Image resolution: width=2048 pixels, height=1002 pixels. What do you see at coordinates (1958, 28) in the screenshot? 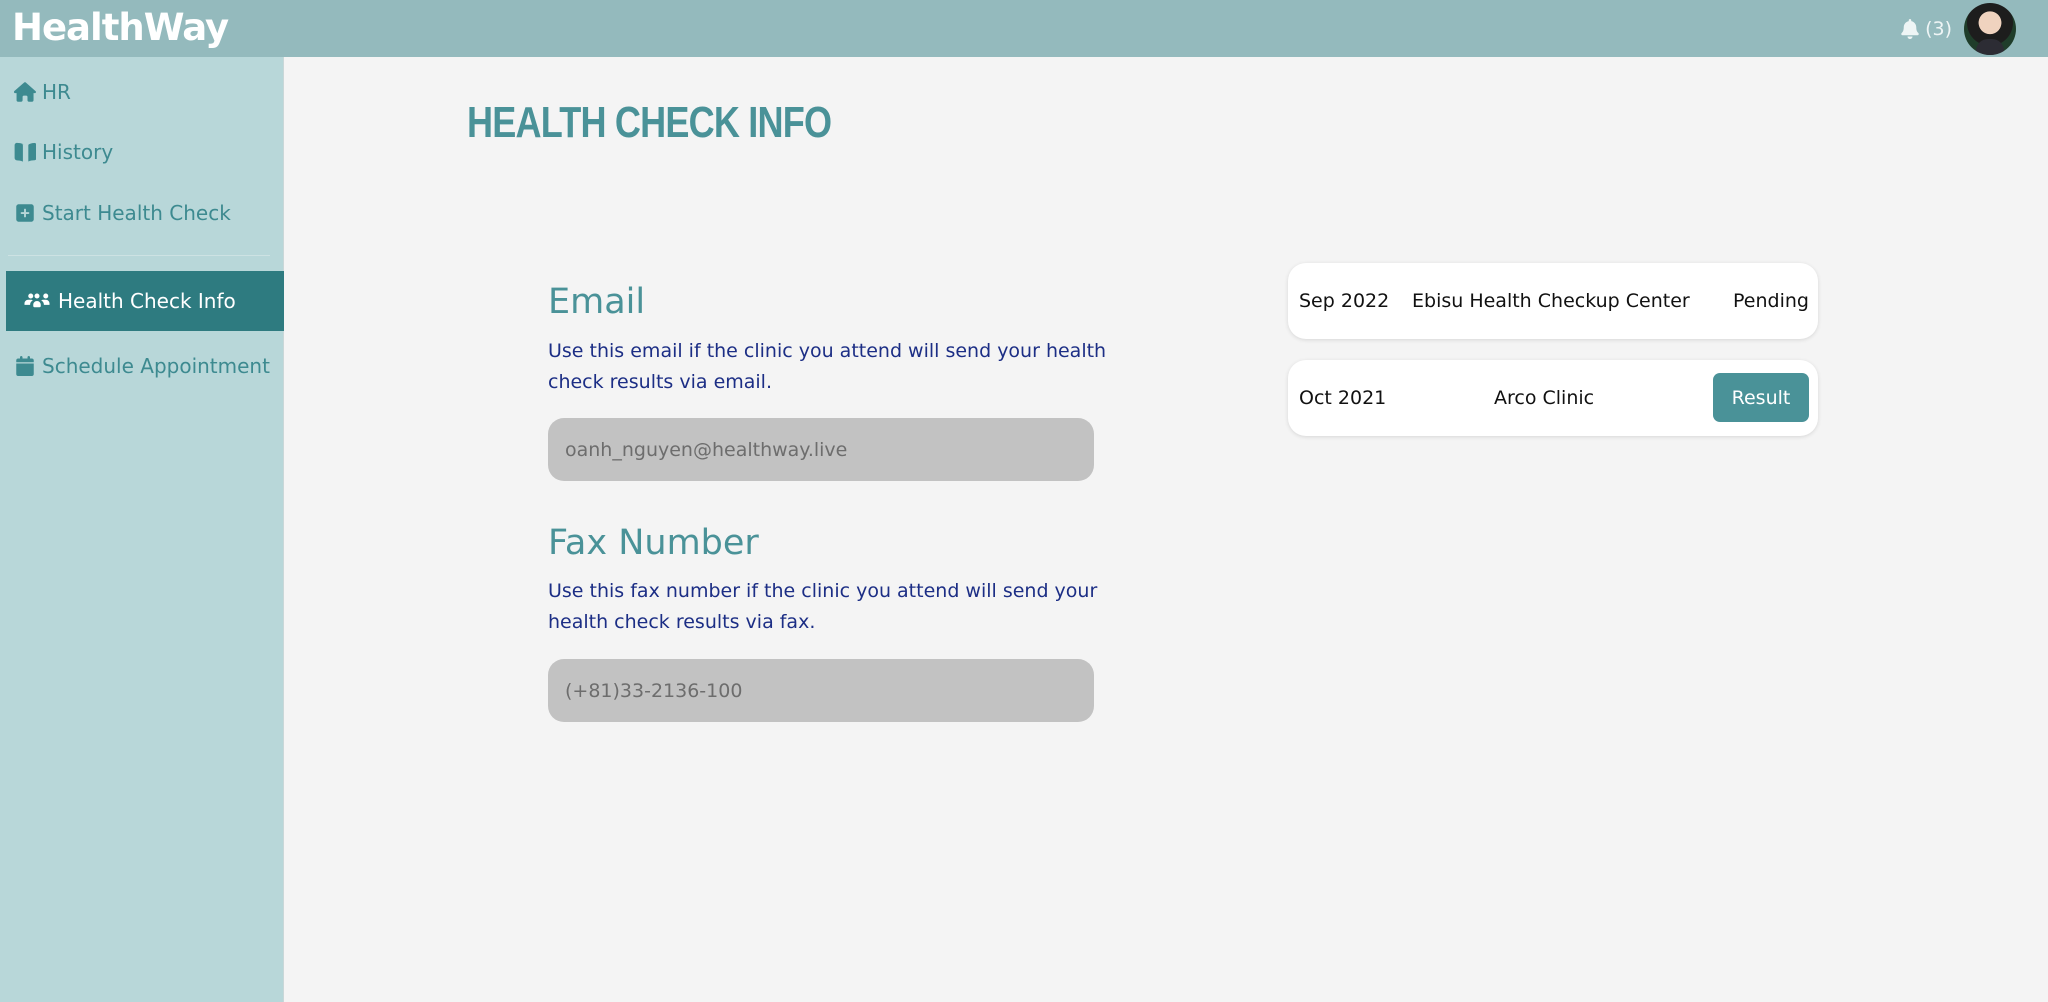
I see `header-actions: (3)` at bounding box center [1958, 28].